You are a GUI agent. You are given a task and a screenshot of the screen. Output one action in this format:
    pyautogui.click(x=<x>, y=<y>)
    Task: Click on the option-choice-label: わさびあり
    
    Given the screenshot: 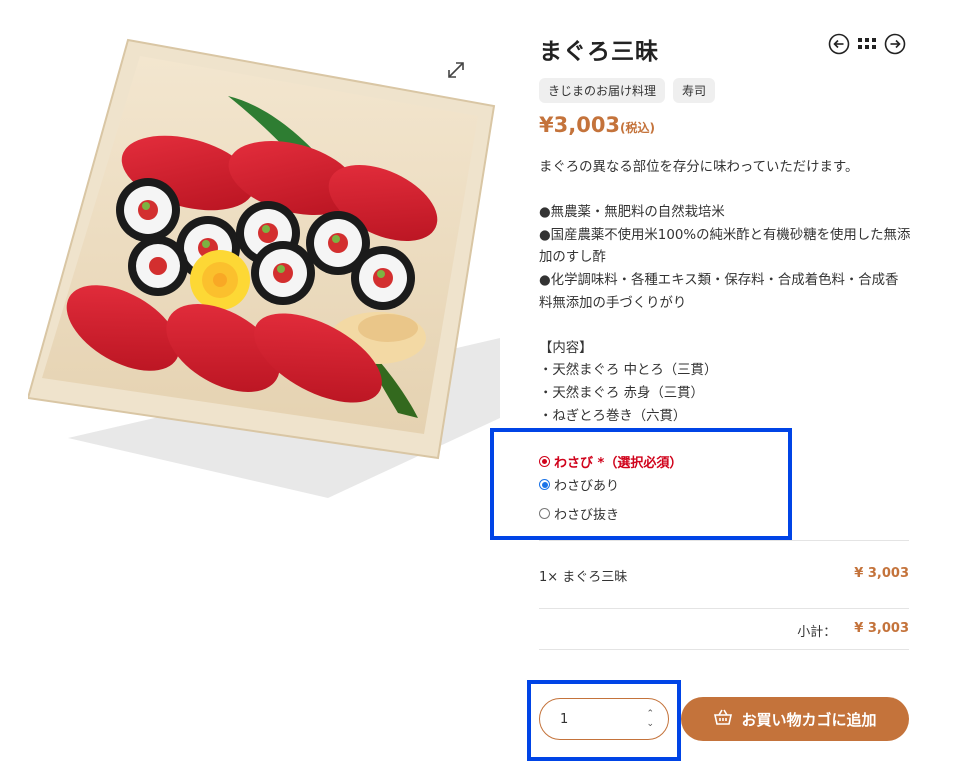 What is the action you would take?
    pyautogui.click(x=587, y=486)
    